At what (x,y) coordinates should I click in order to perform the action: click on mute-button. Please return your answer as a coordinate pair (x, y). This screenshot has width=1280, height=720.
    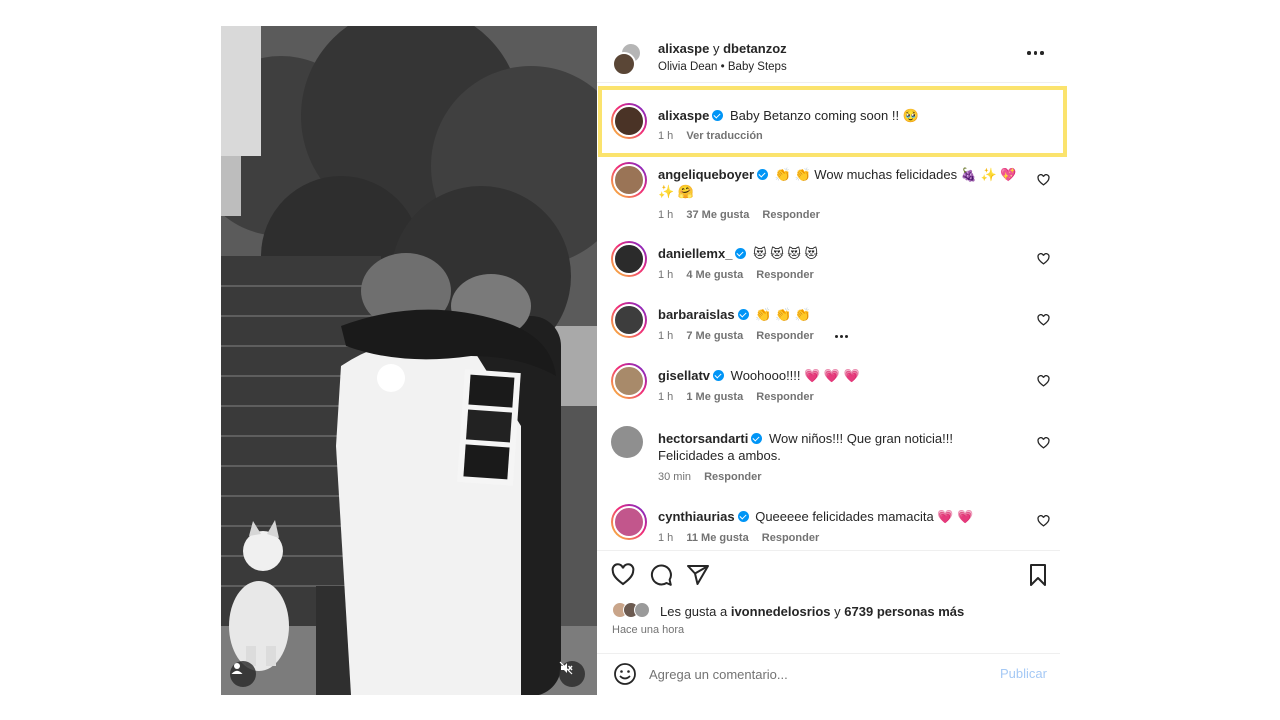
    Looking at the image, I should click on (572, 674).